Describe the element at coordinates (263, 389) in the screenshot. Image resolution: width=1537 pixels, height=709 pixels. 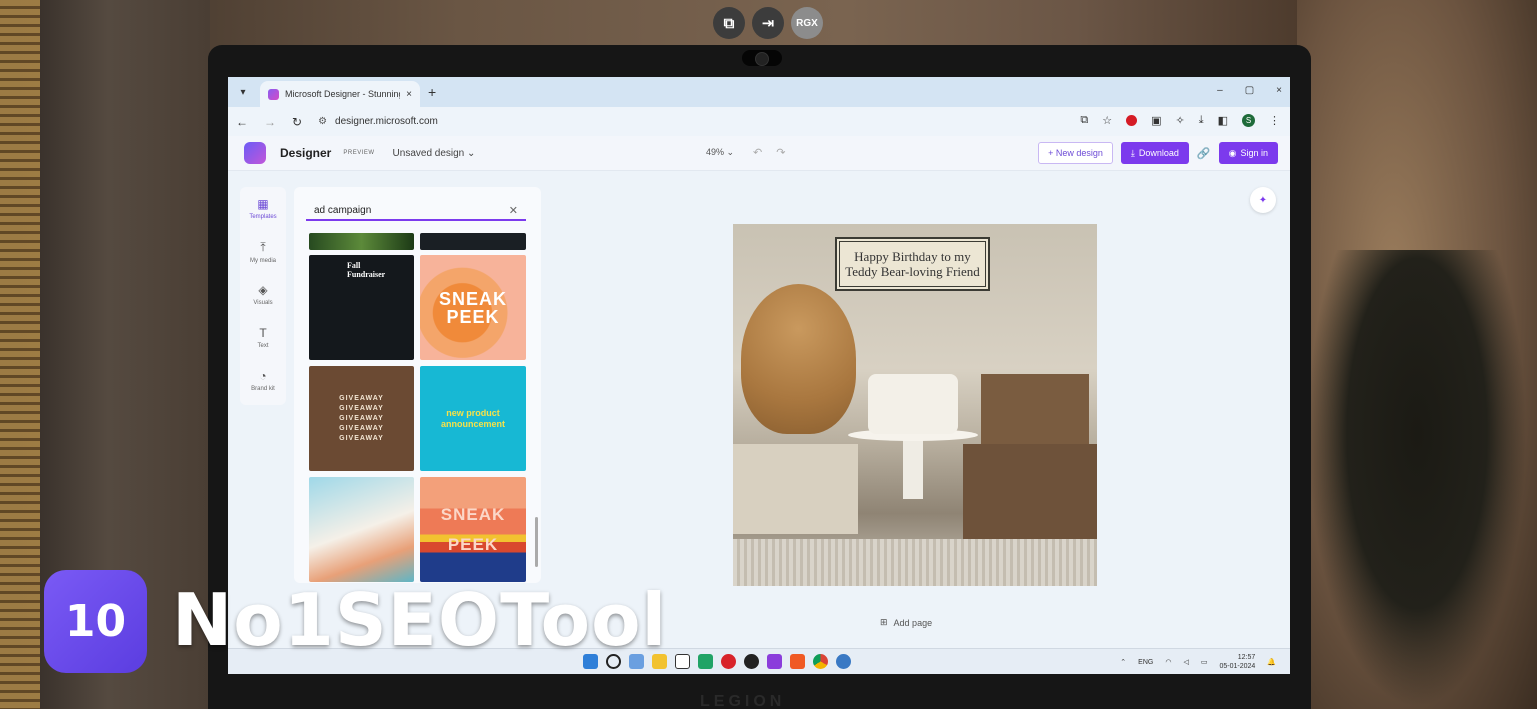
I see `rail-label: Brand kit` at that location.